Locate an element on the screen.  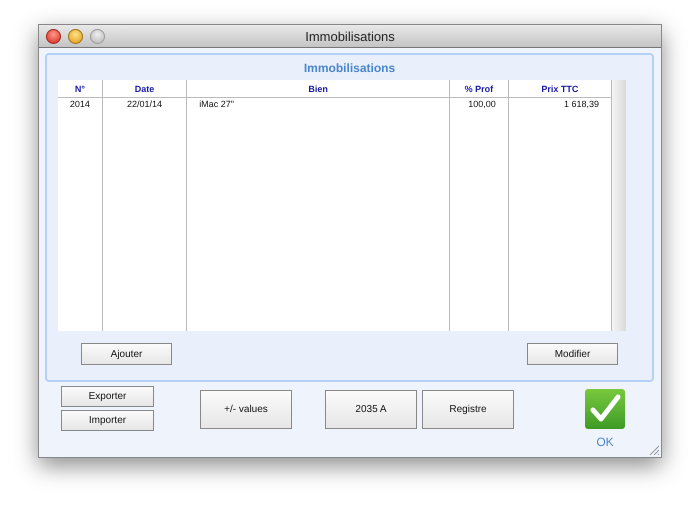
column-header: Prix TTC is located at coordinates (560, 89).